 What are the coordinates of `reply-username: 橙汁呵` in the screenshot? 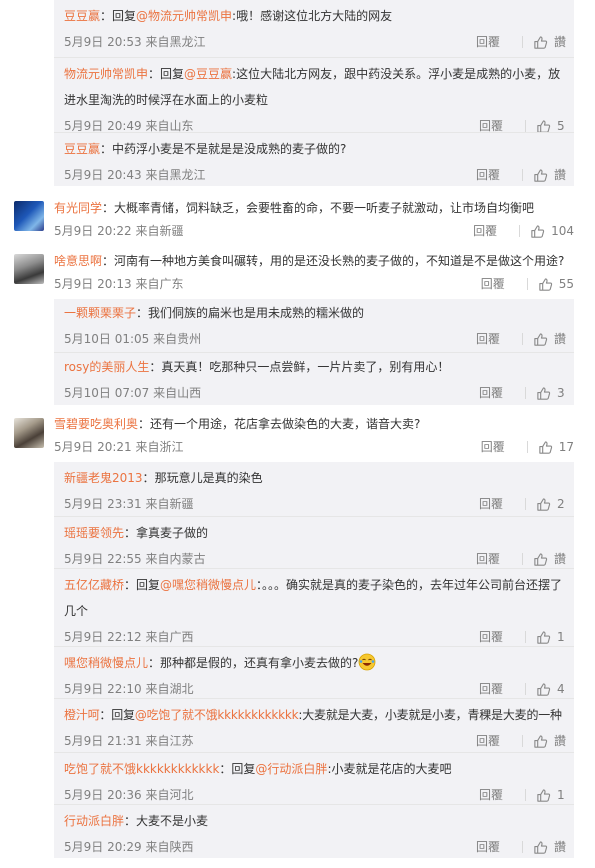 It's located at (82, 715).